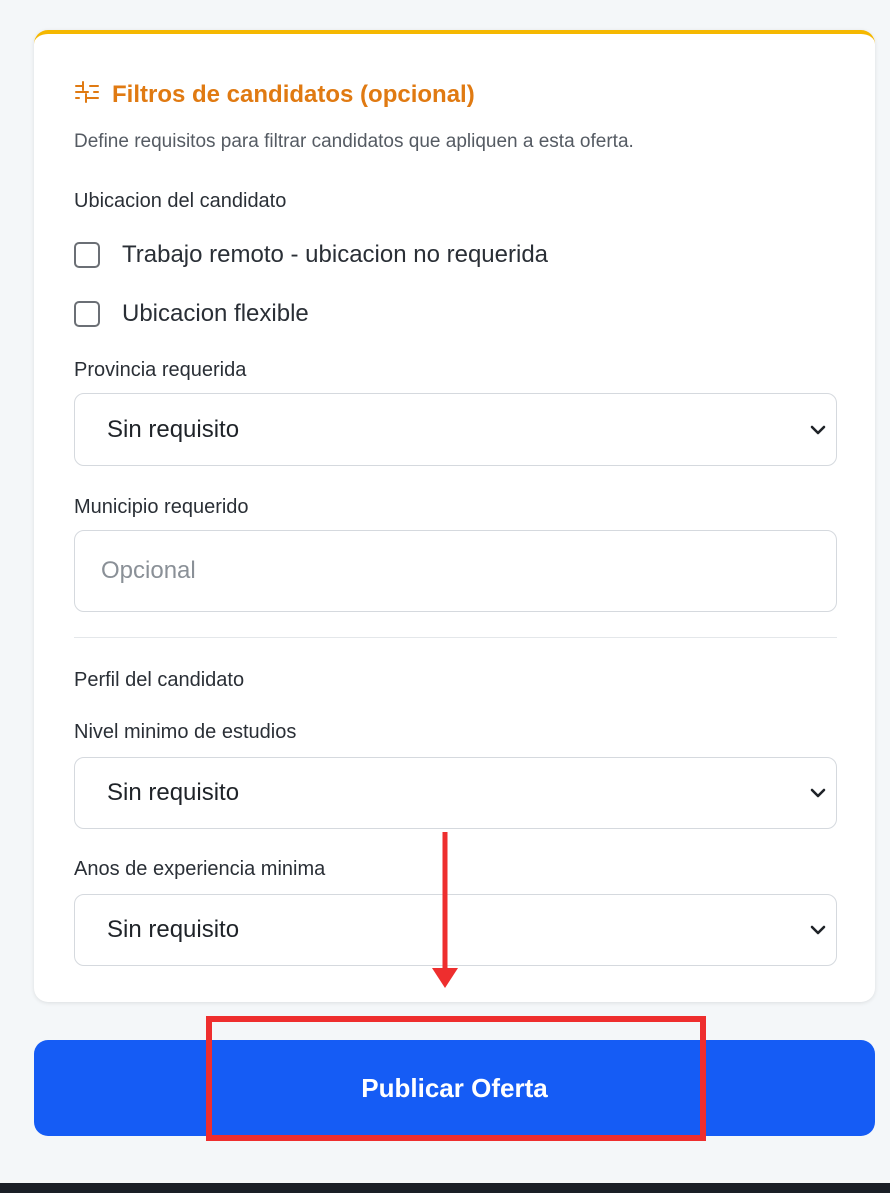  Describe the element at coordinates (173, 429) in the screenshot. I see `province-select-value: Sin requisito` at that location.